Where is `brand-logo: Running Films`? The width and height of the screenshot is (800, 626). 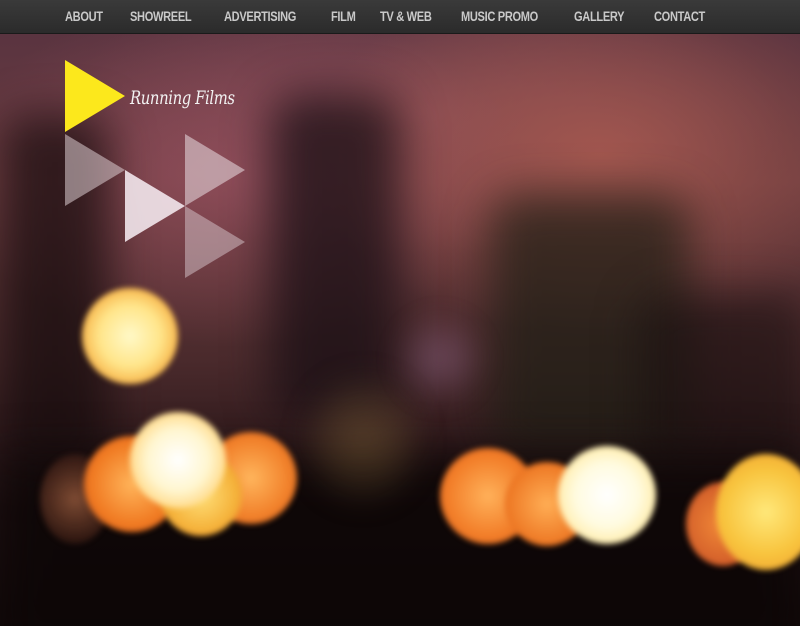
brand-logo: Running Films is located at coordinates (165, 172).